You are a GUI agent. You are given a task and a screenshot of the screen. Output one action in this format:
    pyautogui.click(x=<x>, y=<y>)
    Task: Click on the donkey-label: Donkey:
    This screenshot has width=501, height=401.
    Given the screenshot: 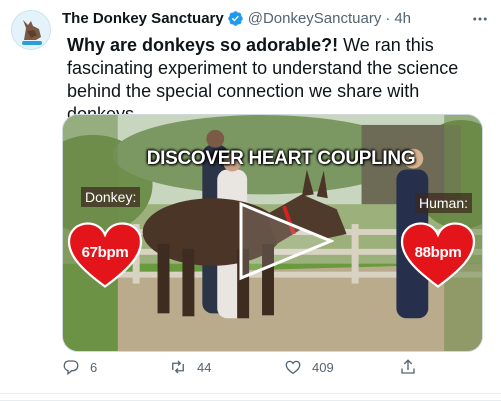 What is the action you would take?
    pyautogui.click(x=111, y=197)
    